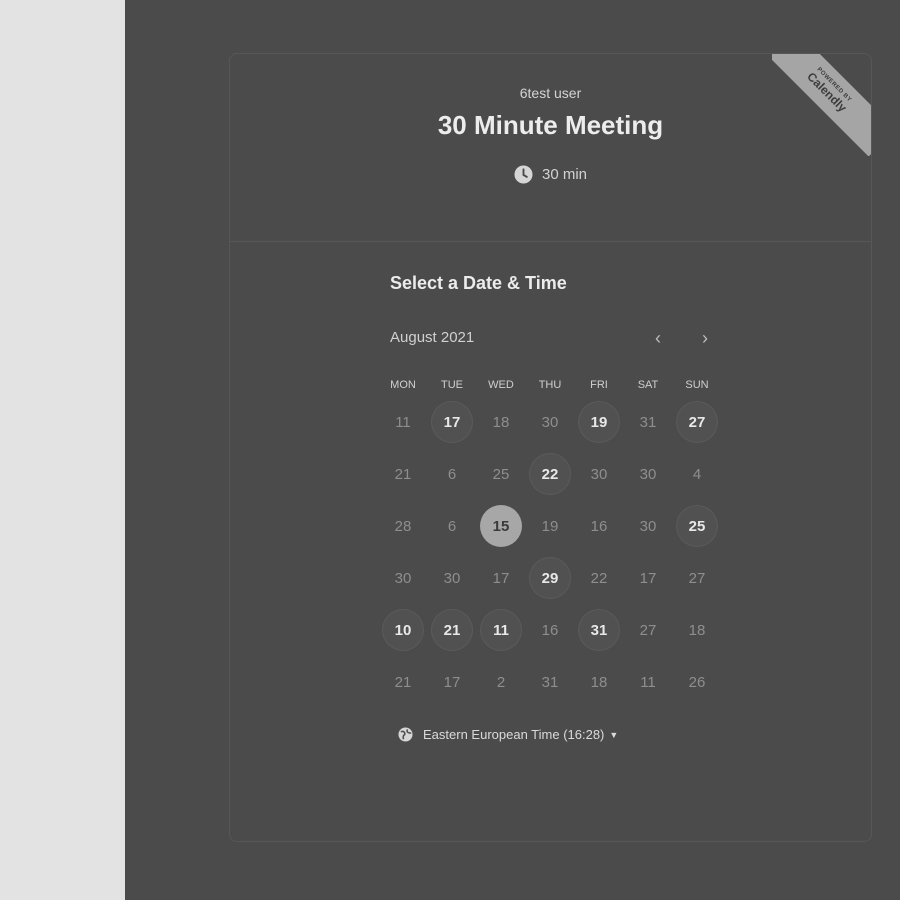  I want to click on unavailable-date: 19, so click(550, 526).